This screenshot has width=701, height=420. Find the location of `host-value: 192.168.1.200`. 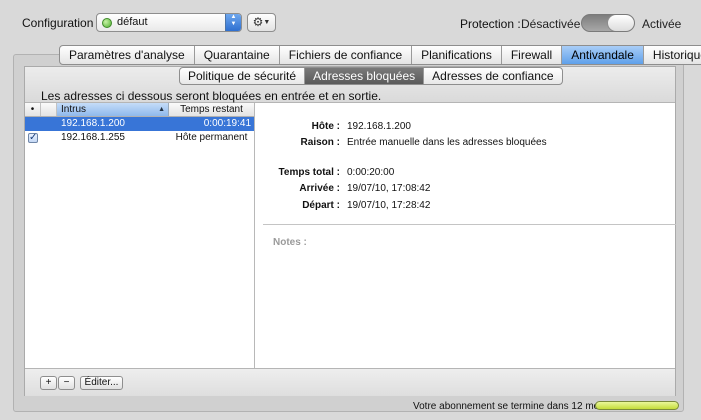

host-value: 192.168.1.200 is located at coordinates (379, 126).